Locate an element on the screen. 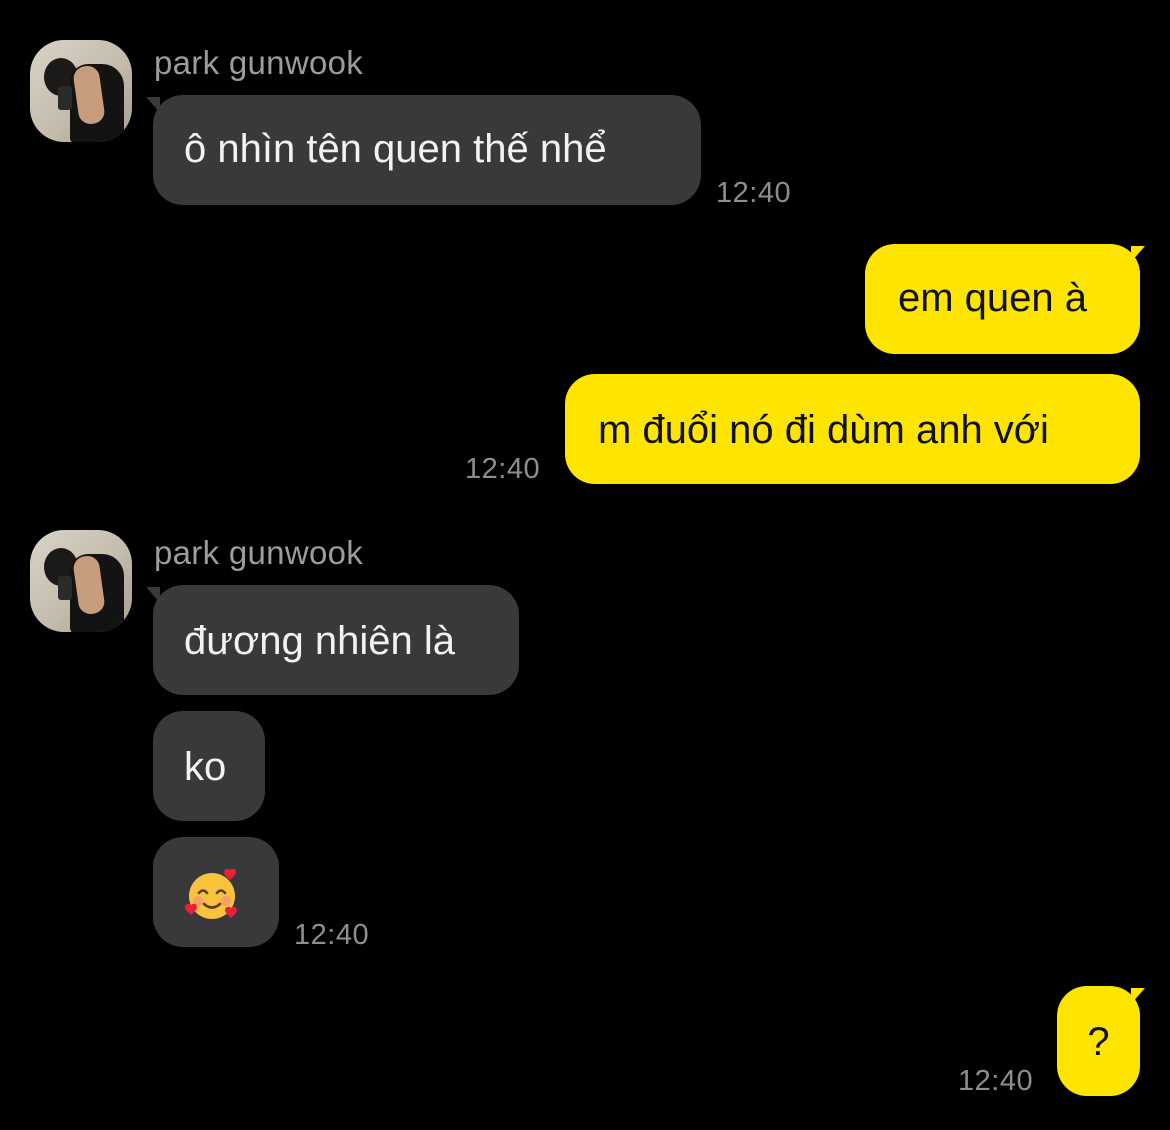  message-bubble-incoming: đương nhiên là is located at coordinates (336, 640).